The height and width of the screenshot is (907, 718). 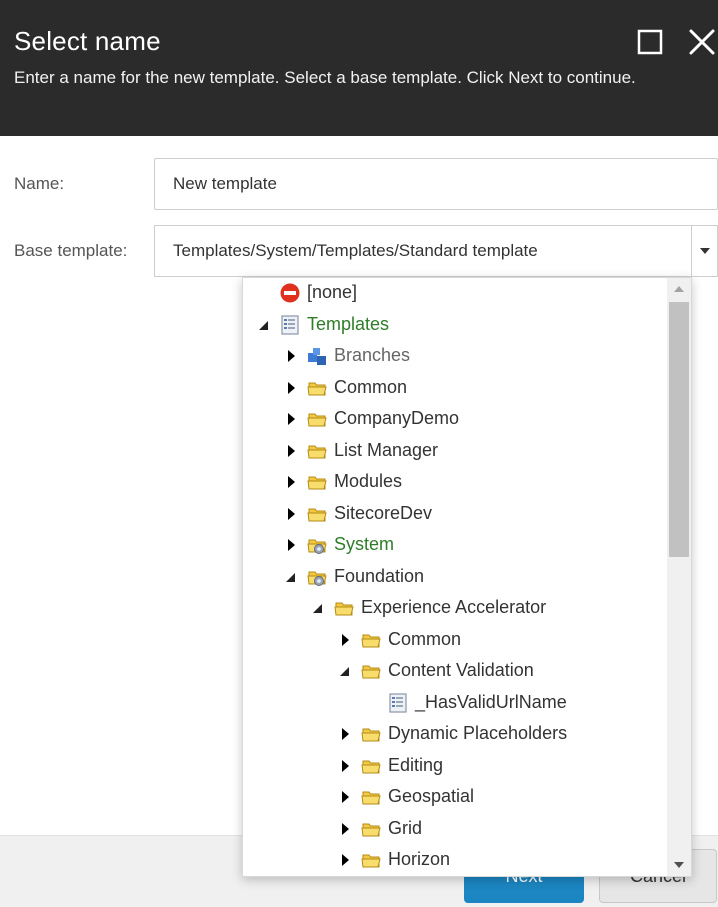 What do you see at coordinates (455, 829) in the screenshot?
I see `tree-item: Grid` at bounding box center [455, 829].